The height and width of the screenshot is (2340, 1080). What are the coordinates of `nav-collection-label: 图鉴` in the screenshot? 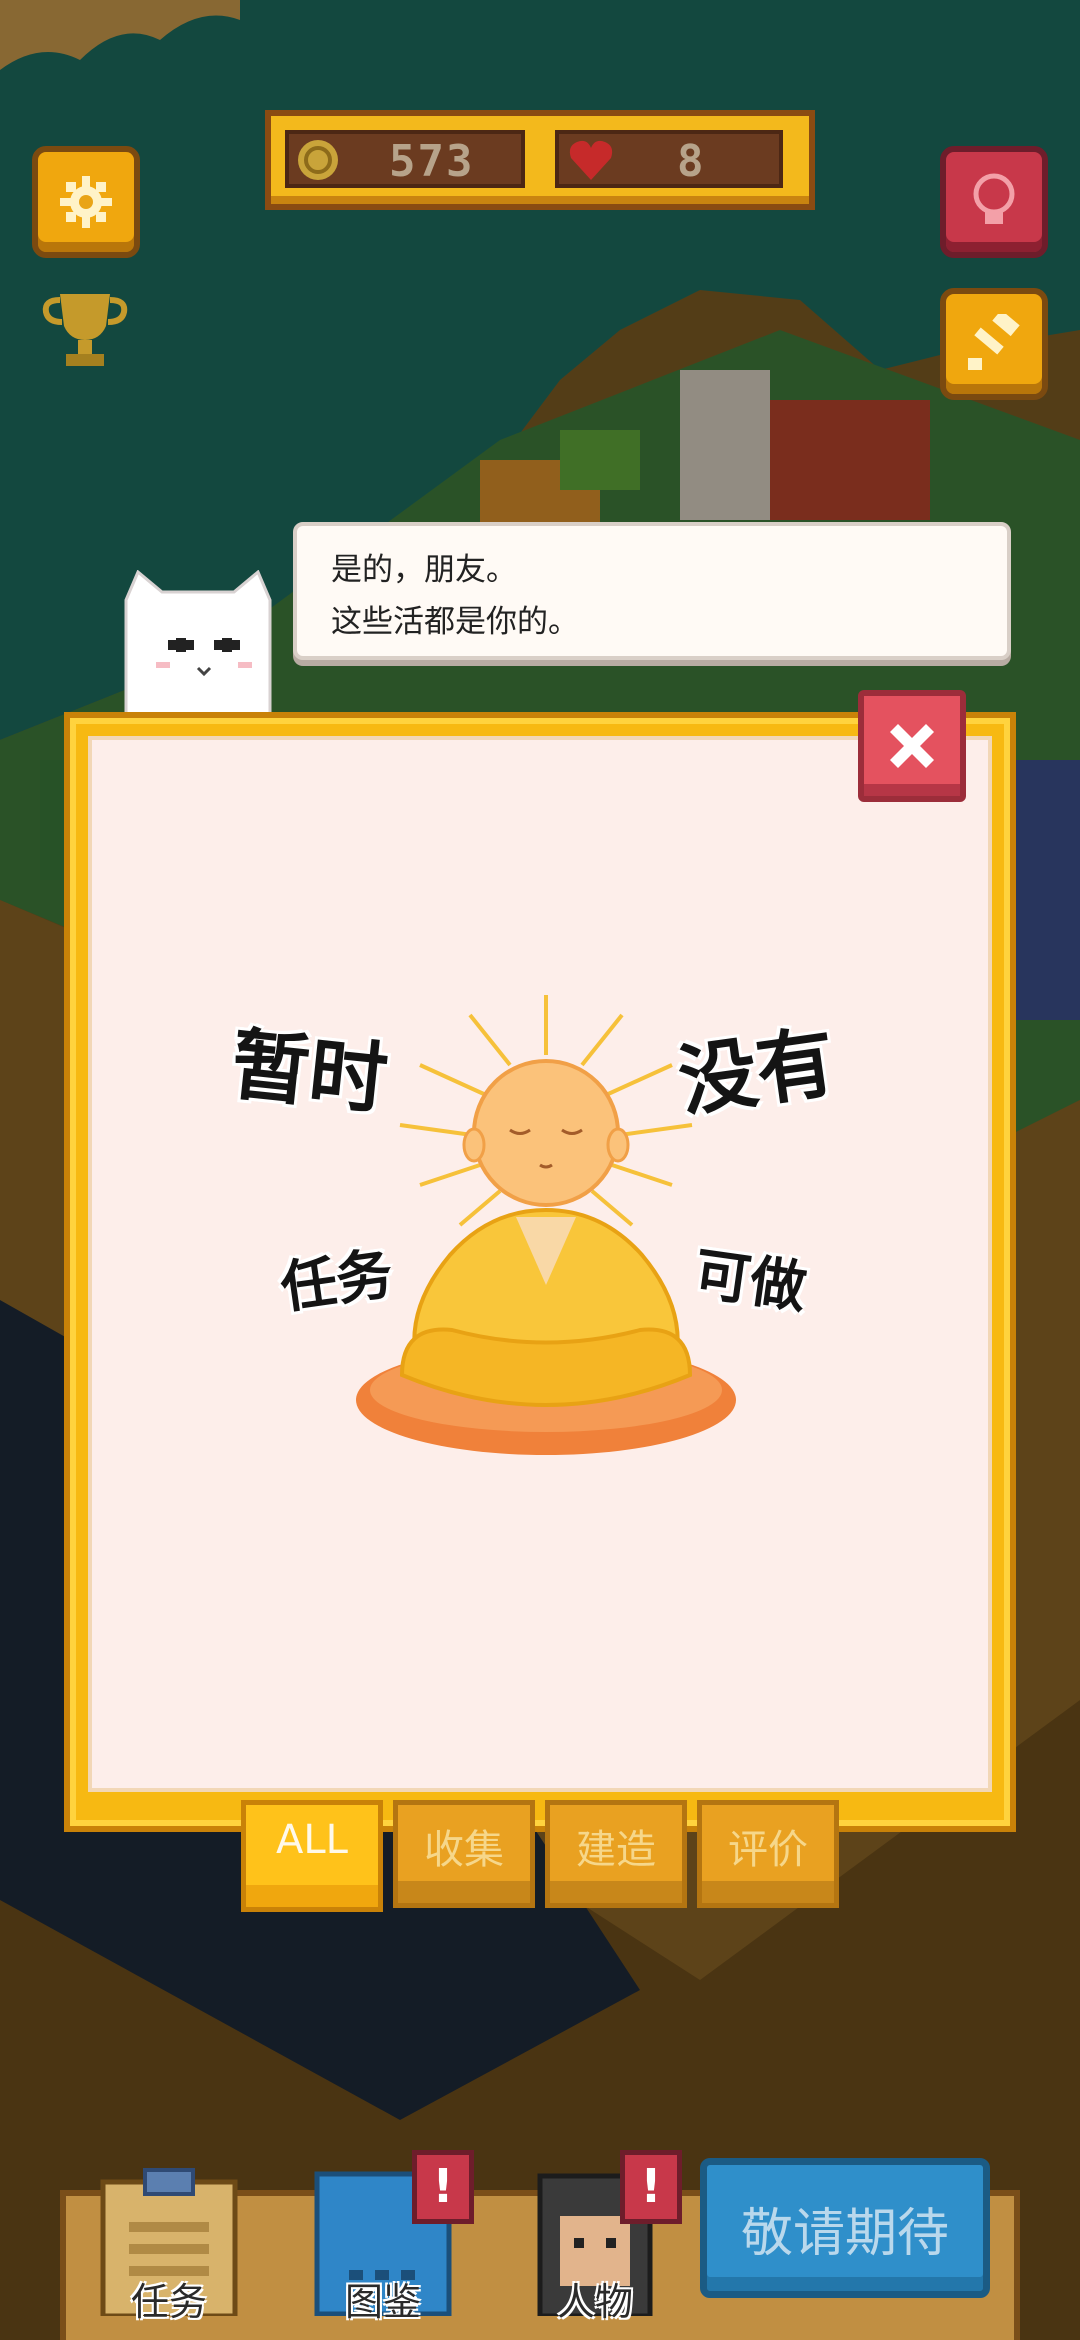 It's located at (382, 2302).